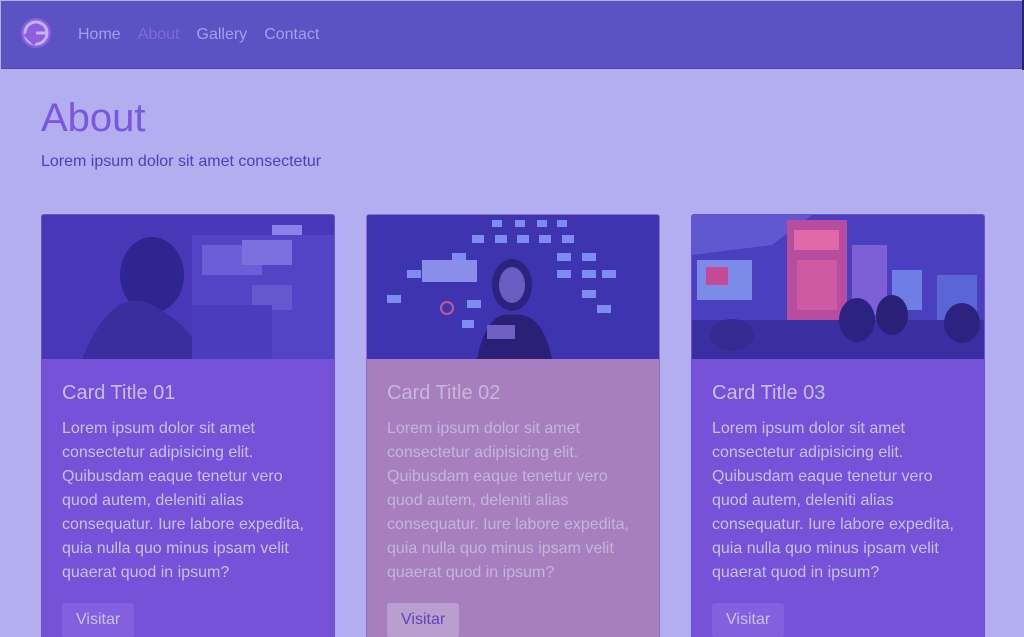 The width and height of the screenshot is (1024, 637). I want to click on navbar: Home About Gallery Contact, so click(511, 35).